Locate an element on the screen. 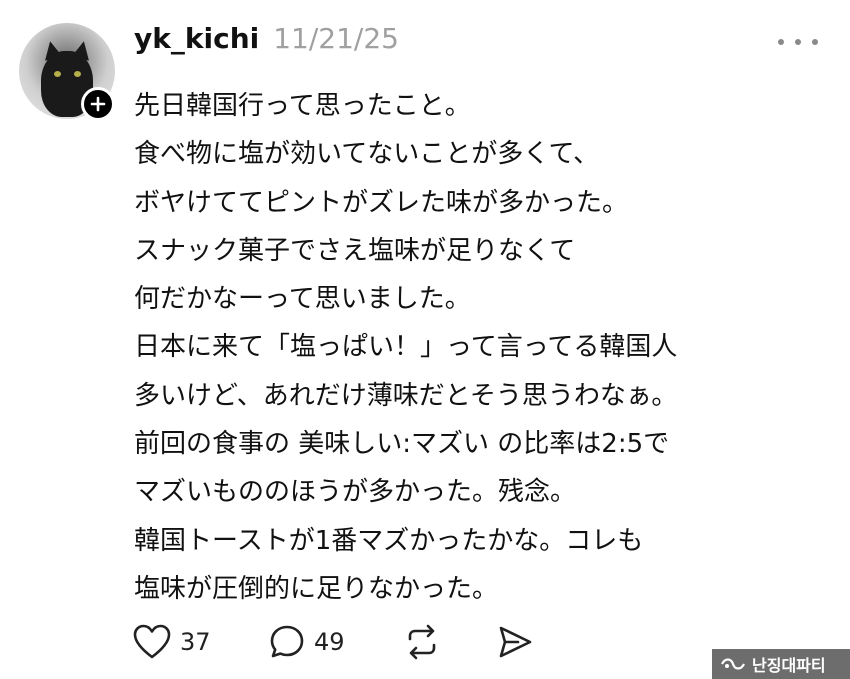 The image size is (850, 679). watermark-logo-icon is located at coordinates (733, 664).